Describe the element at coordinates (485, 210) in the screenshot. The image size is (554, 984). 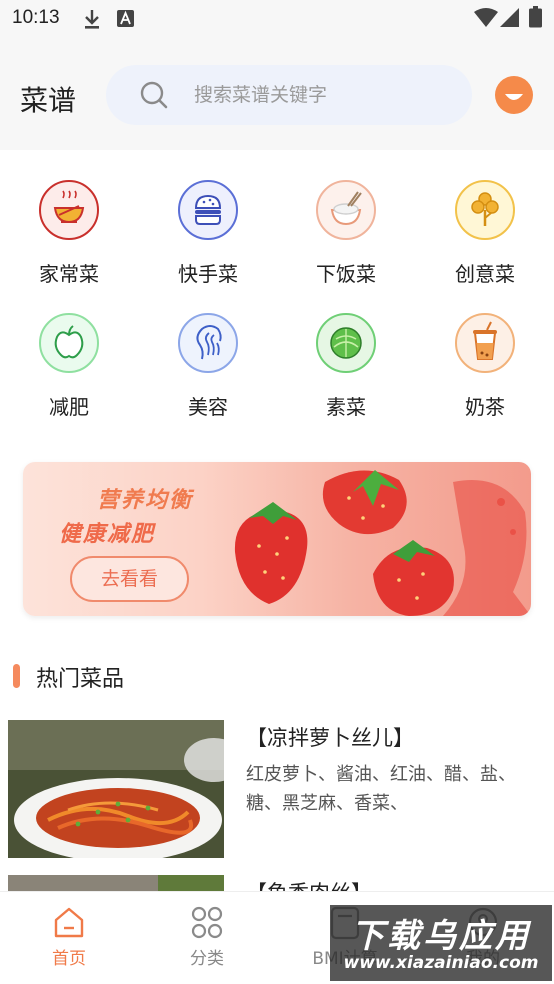
I see `tree-icon` at that location.